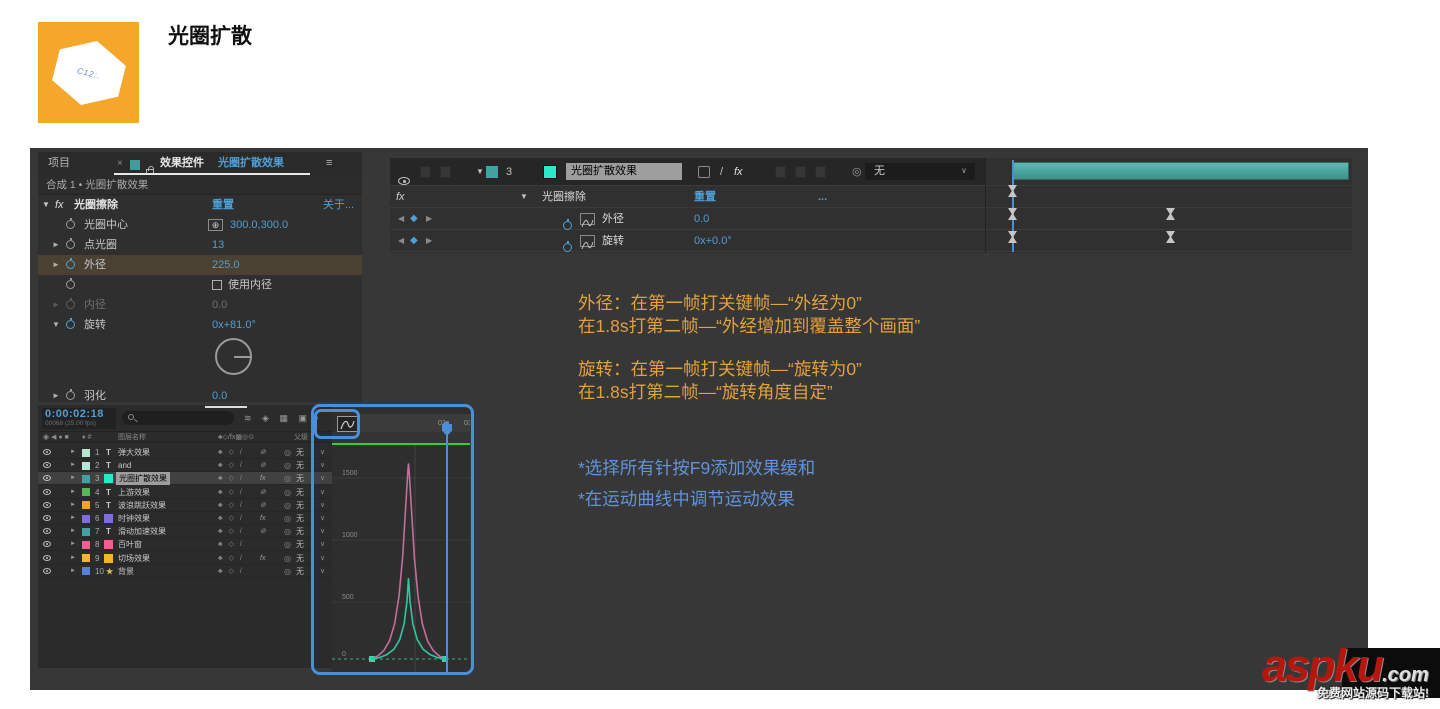 This screenshot has height=709, width=1440. I want to click on parent-dropdown: 无 ∨, so click(920, 171).